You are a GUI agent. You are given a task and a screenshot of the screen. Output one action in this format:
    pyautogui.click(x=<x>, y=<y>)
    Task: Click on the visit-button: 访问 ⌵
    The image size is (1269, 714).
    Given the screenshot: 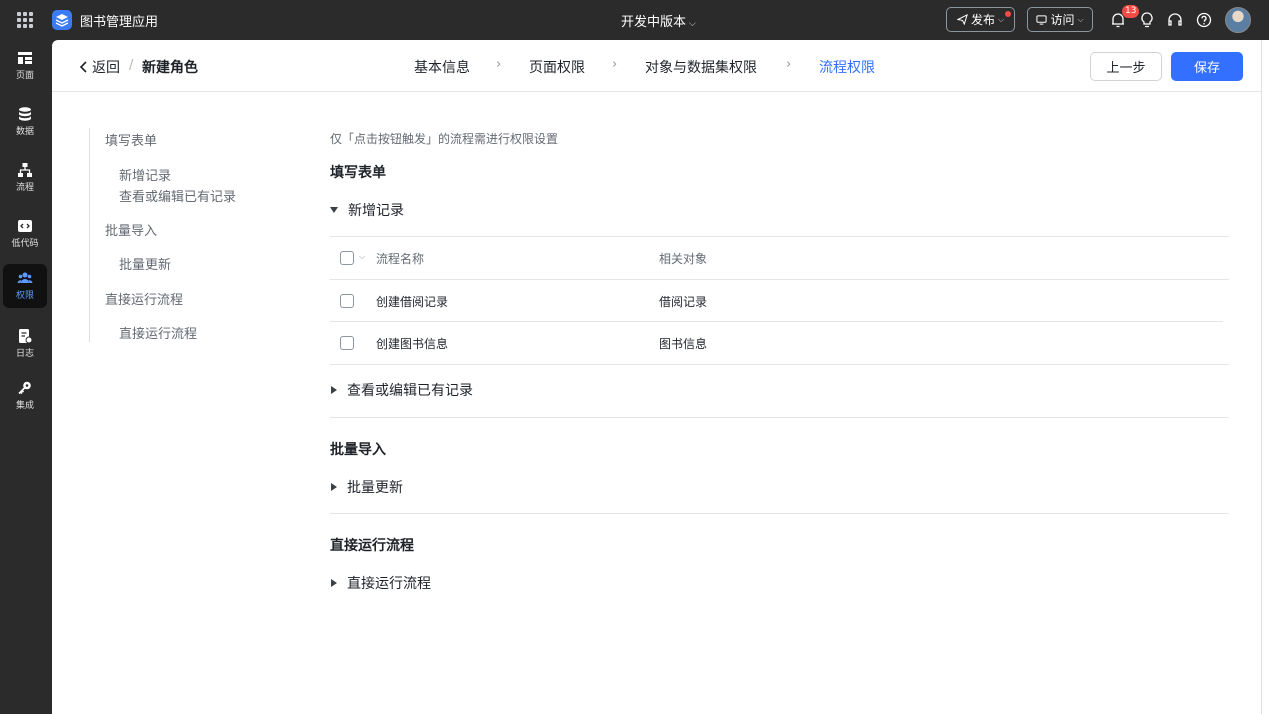 What is the action you would take?
    pyautogui.click(x=1060, y=19)
    